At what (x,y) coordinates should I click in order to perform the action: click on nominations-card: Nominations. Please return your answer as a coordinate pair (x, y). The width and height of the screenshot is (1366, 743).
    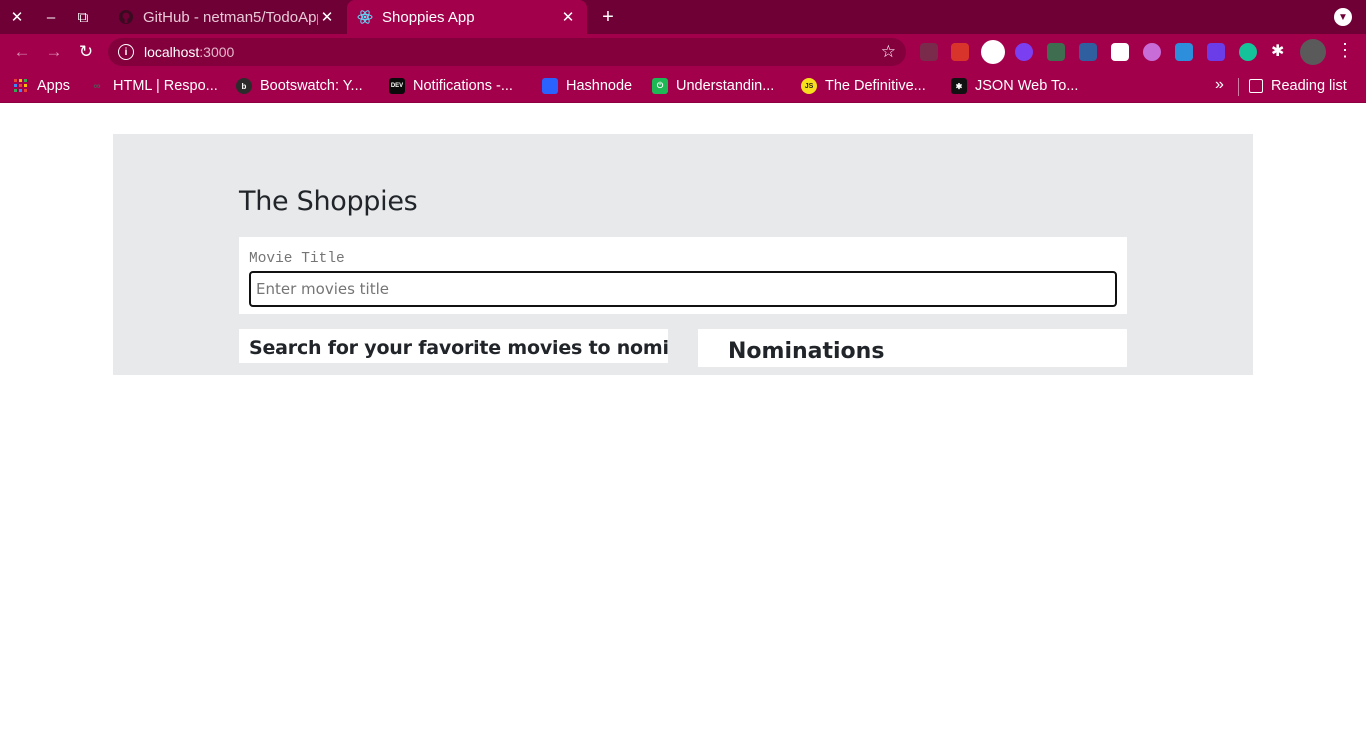
    Looking at the image, I should click on (912, 348).